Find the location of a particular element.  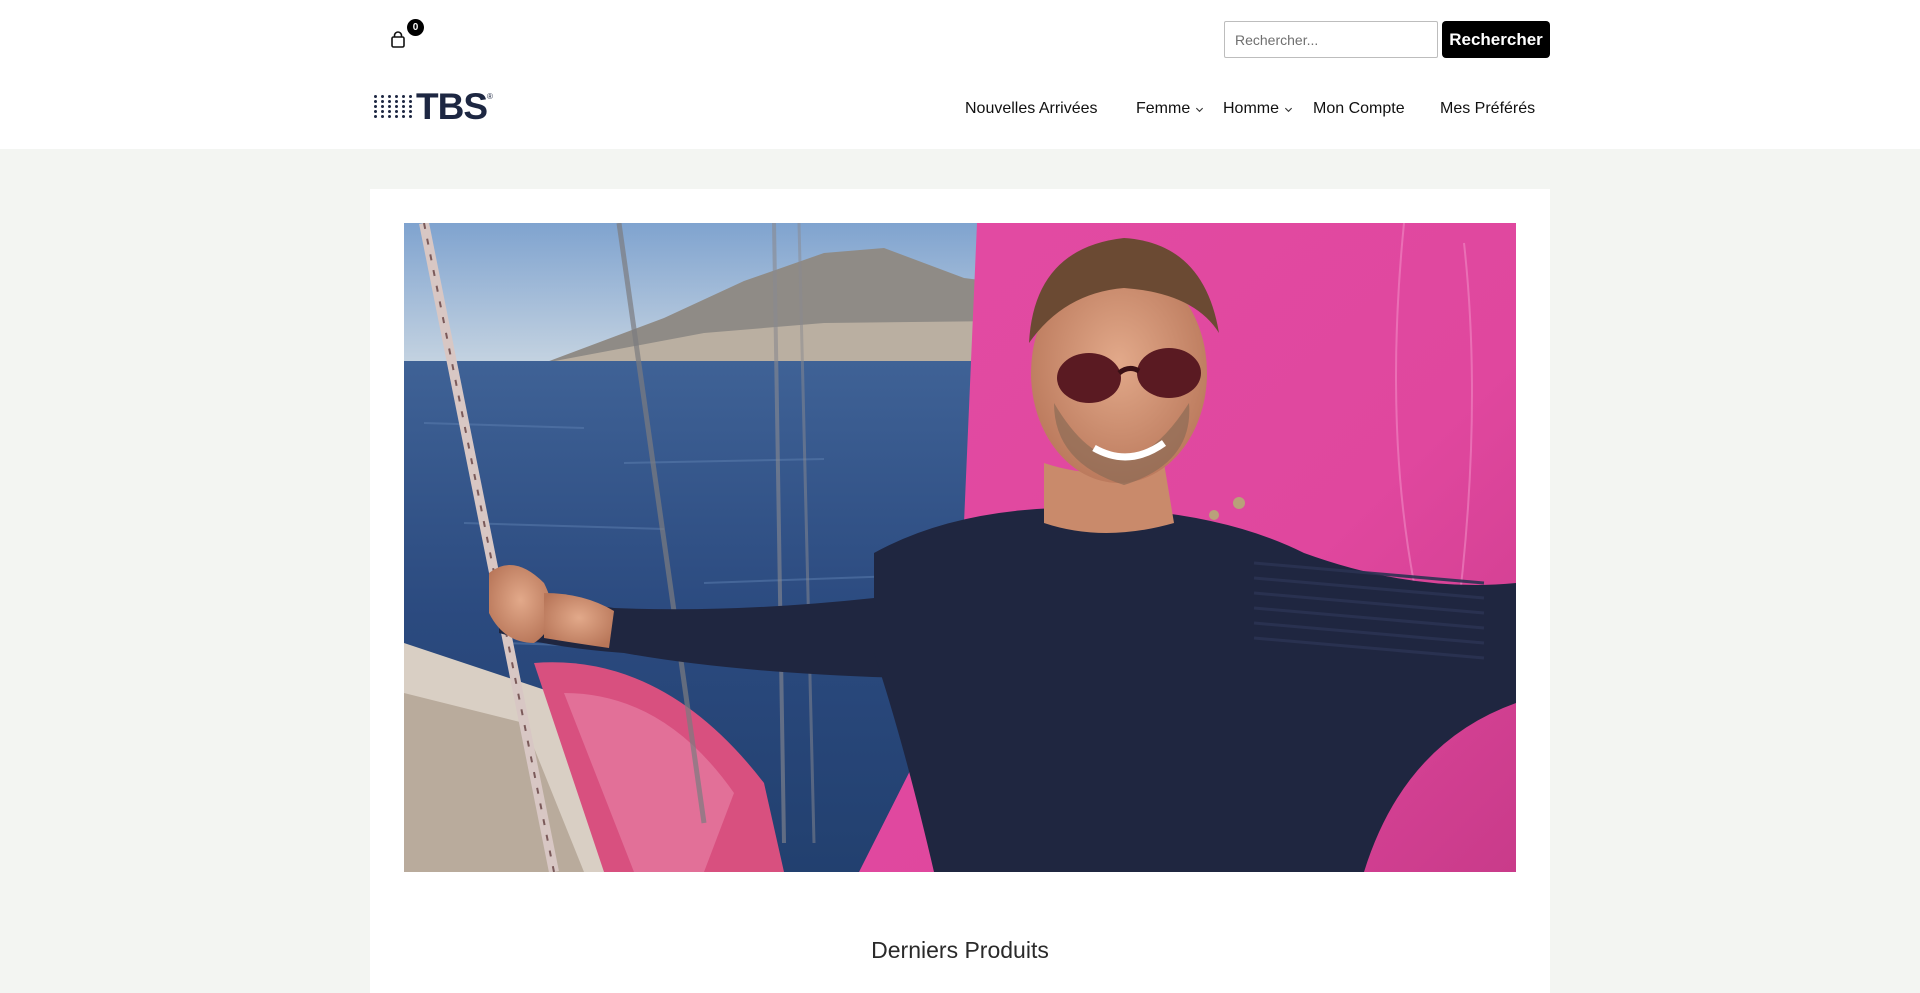

nav-item-label: Homme is located at coordinates (1251, 108).